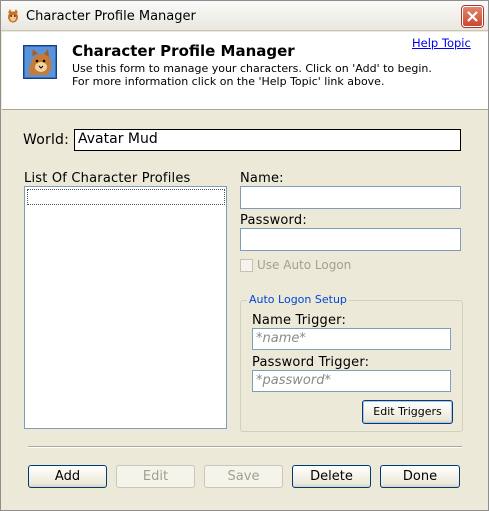 This screenshot has height=511, width=489. I want to click on password-trigger-label: Password Trigger:, so click(311, 362).